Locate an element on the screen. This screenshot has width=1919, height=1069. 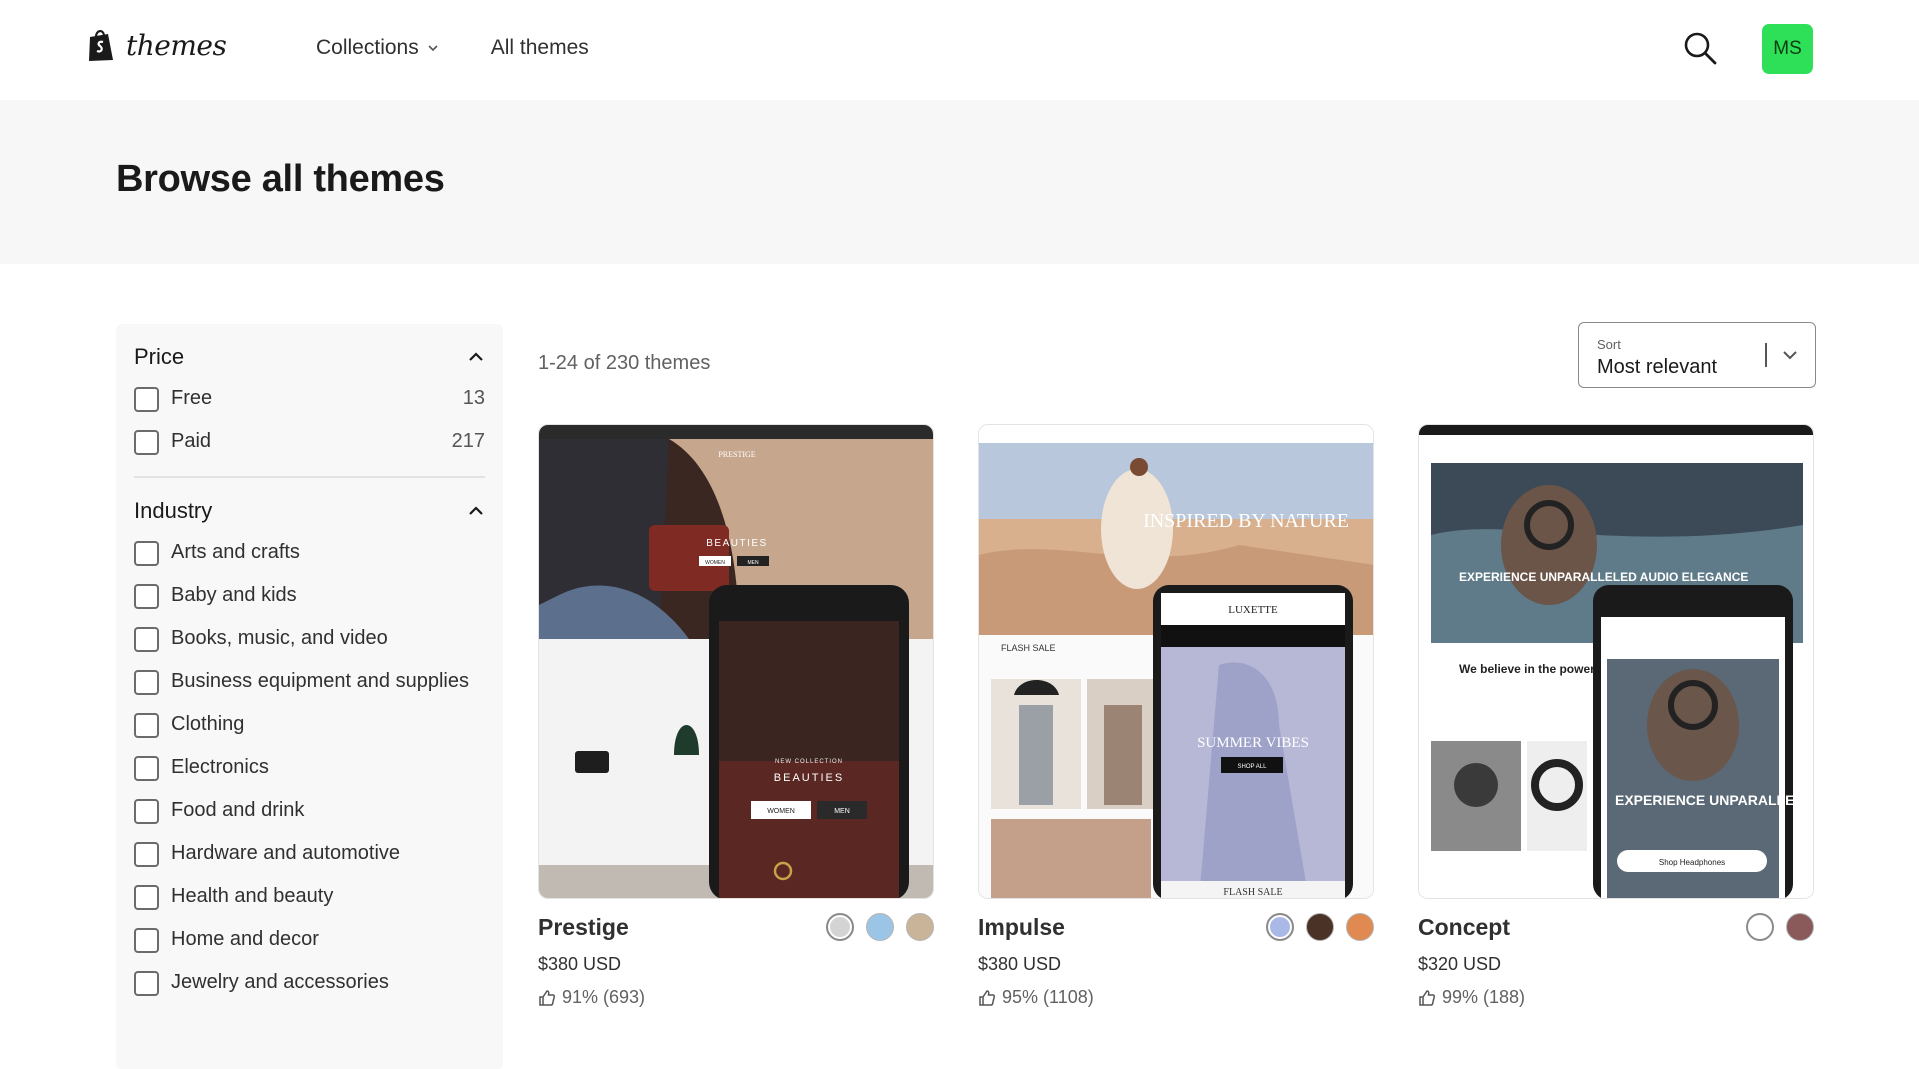
nav-collections: Collections is located at coordinates (377, 48).